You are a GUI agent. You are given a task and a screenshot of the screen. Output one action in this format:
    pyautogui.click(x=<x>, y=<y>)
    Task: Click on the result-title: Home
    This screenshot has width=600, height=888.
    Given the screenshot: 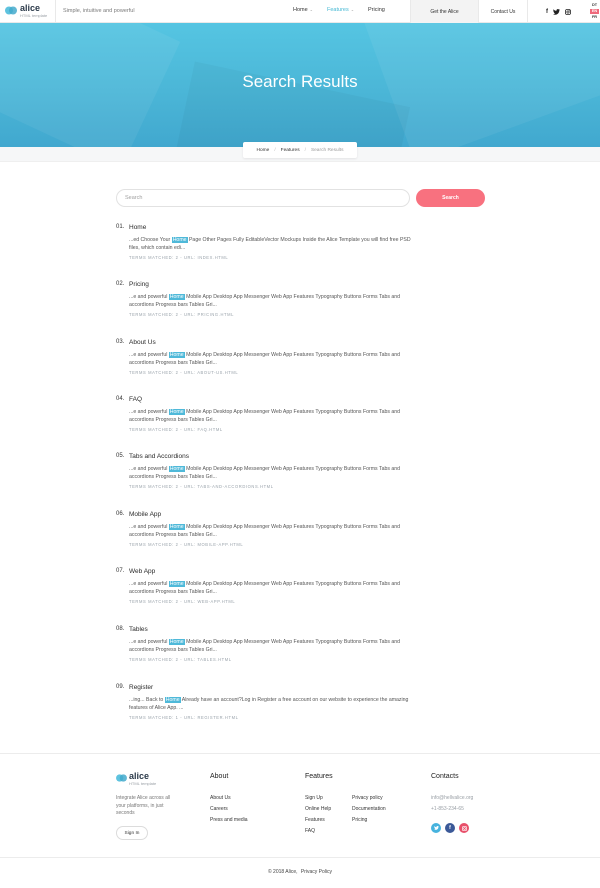 What is the action you would take?
    pyautogui.click(x=137, y=227)
    